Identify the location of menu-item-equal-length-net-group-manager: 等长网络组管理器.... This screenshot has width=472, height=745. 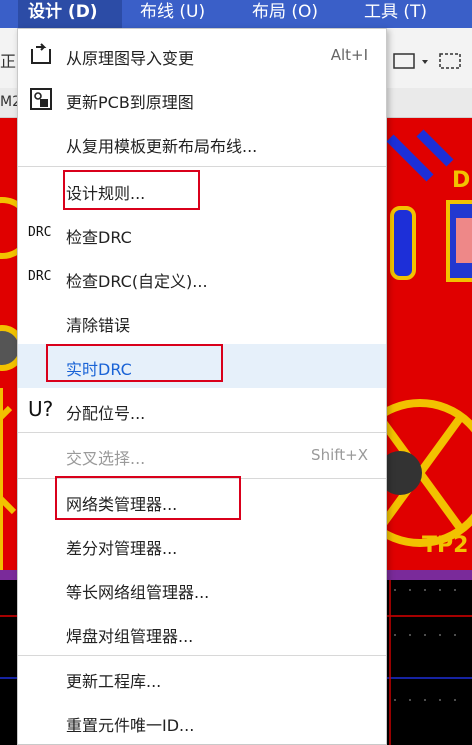
(202, 589).